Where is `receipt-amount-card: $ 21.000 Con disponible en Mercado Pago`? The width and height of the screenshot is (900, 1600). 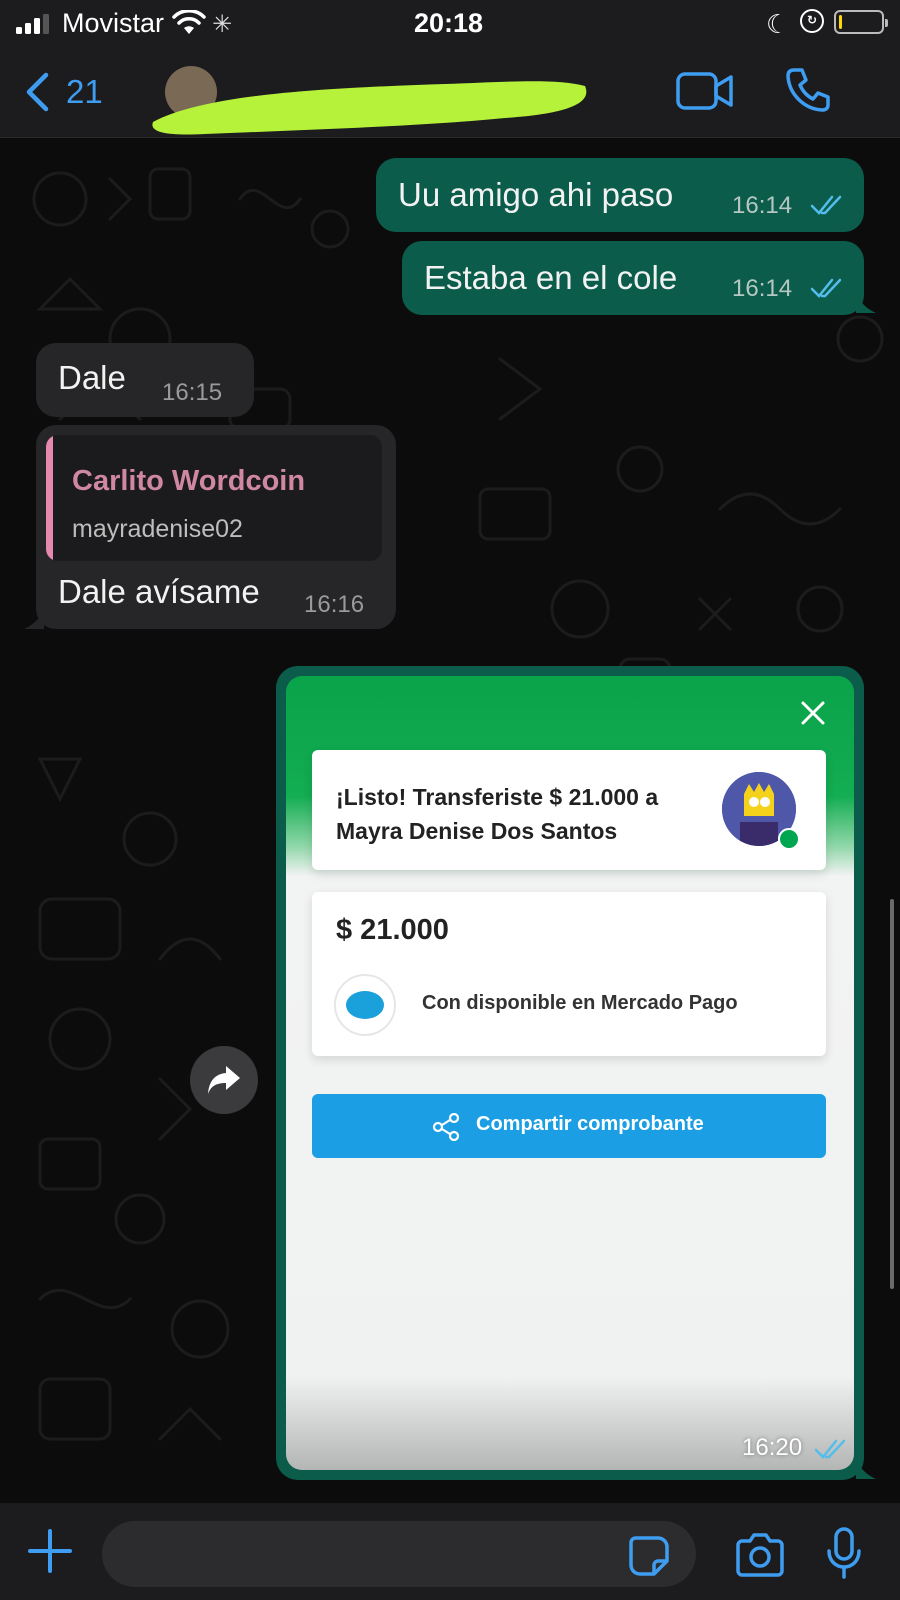
receipt-amount-card: $ 21.000 Con disponible en Mercado Pago is located at coordinates (569, 974).